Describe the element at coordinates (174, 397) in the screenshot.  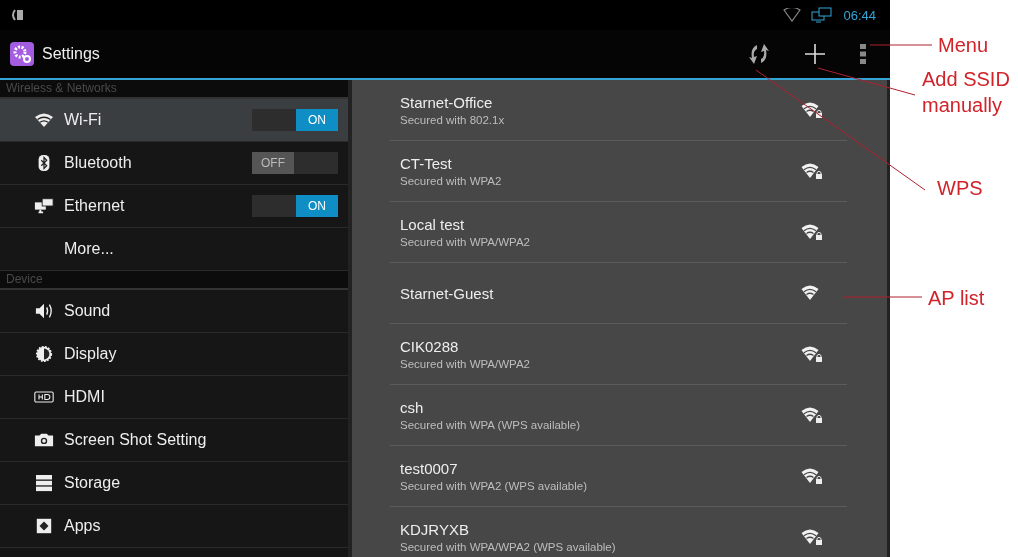
I see `settings-item: HDMI` at that location.